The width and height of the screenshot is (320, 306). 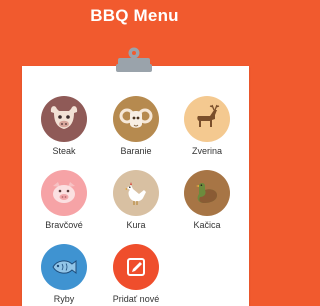 What do you see at coordinates (64, 119) in the screenshot?
I see `cow-icon` at bounding box center [64, 119].